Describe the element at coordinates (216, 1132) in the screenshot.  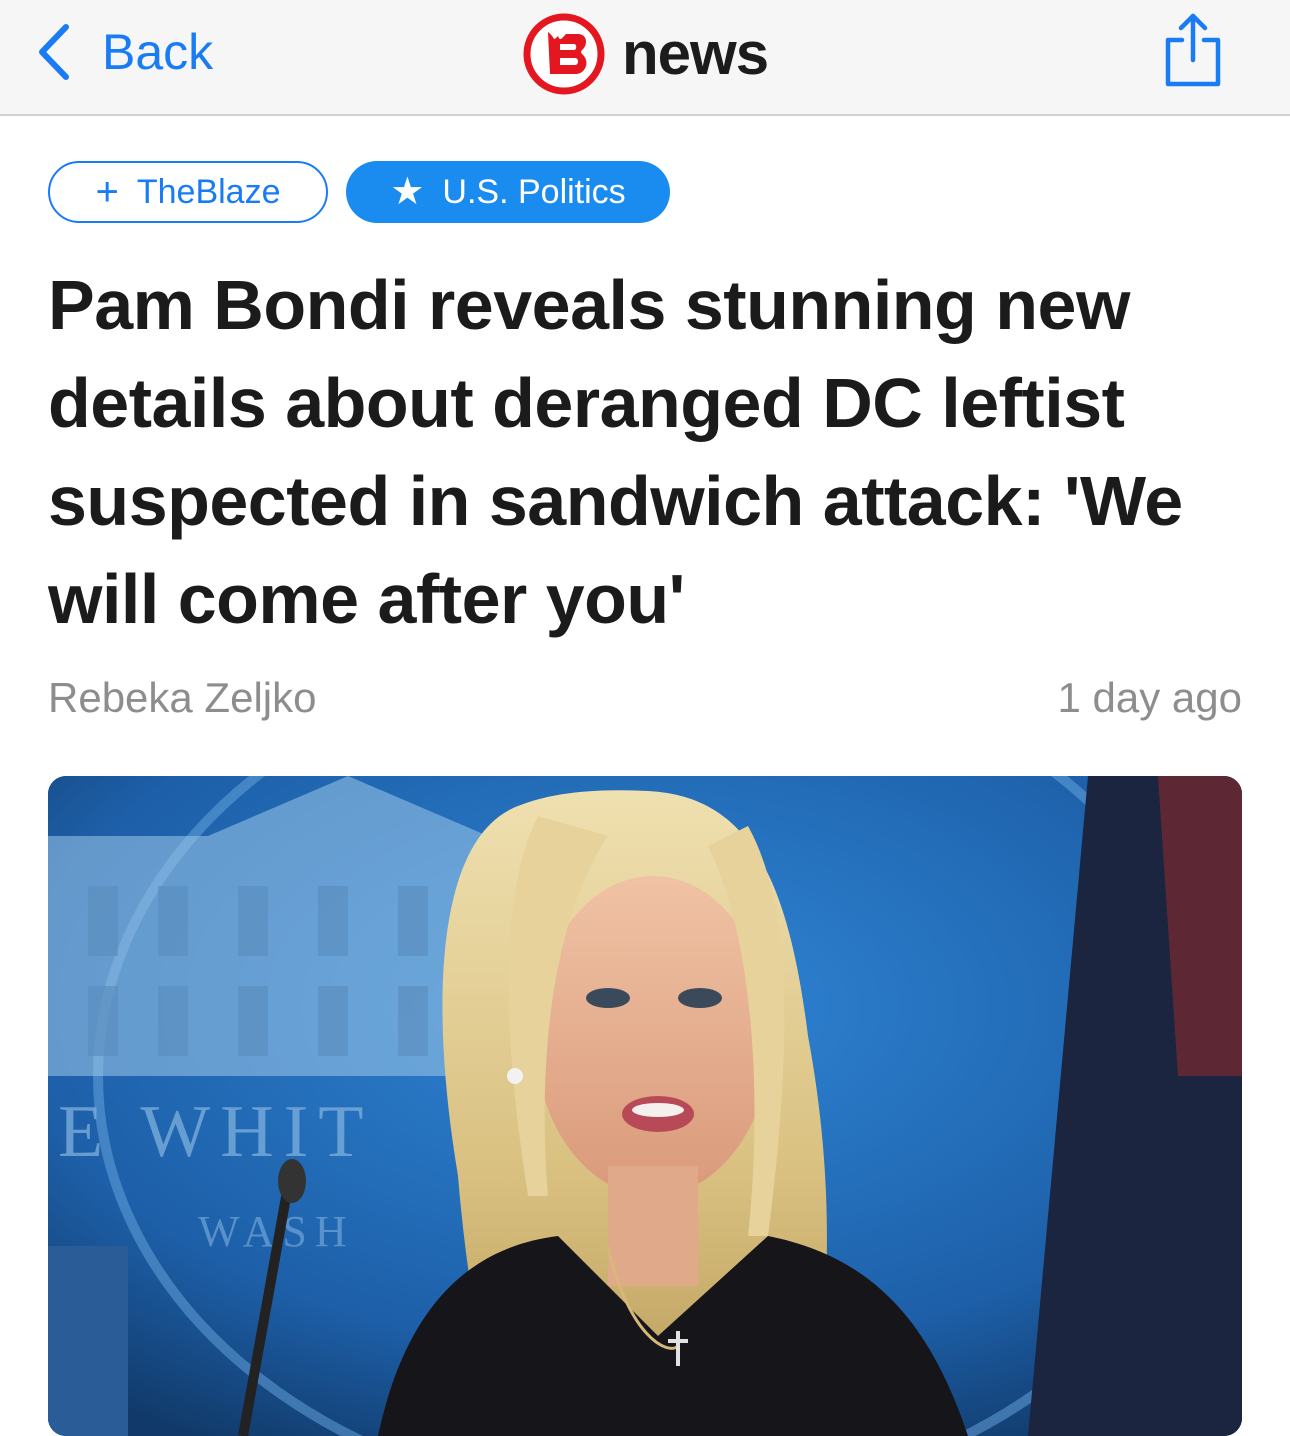
I see `seal-text: E WHIT` at that location.